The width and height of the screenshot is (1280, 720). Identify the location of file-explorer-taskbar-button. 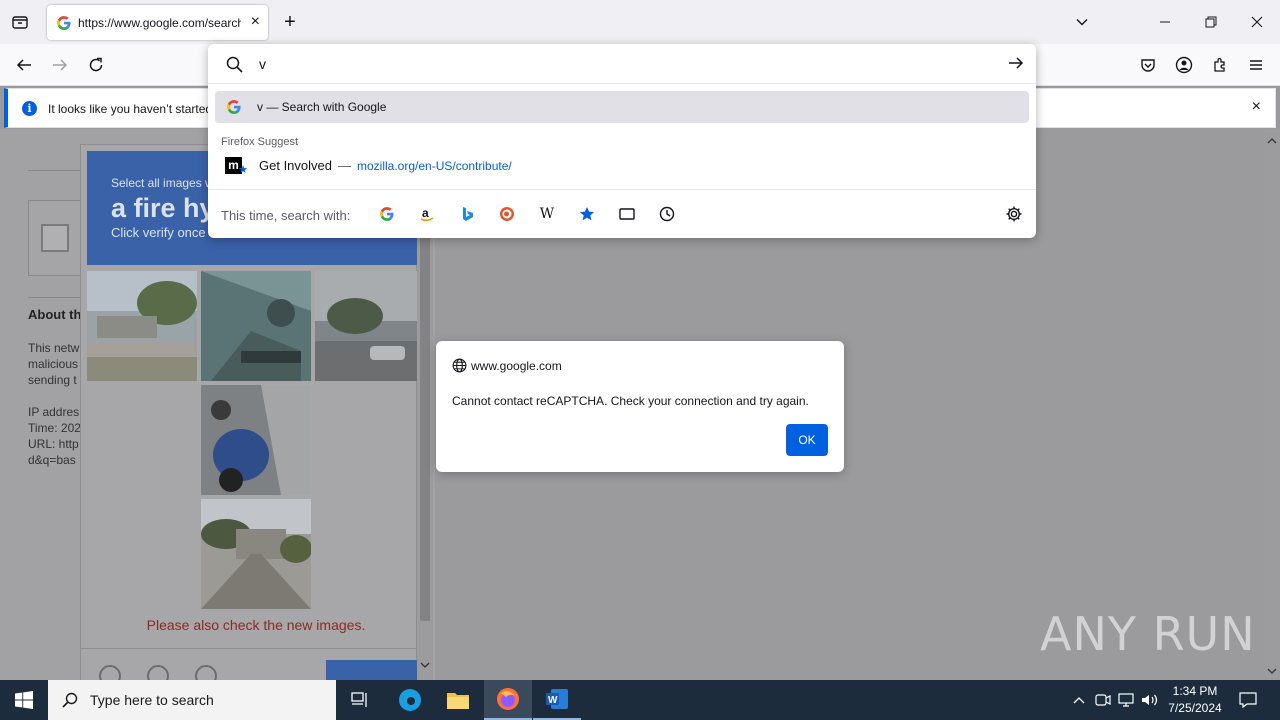
(458, 700).